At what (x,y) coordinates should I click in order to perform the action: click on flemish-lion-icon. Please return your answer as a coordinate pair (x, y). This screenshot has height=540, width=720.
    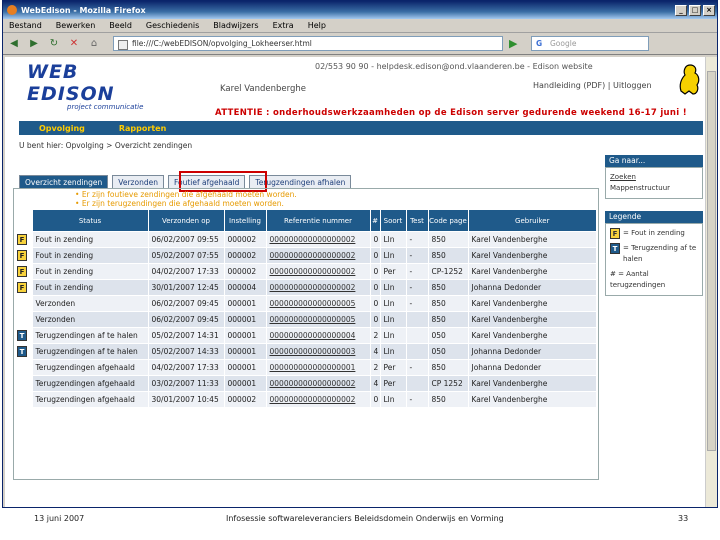
    Looking at the image, I should click on (689, 79).